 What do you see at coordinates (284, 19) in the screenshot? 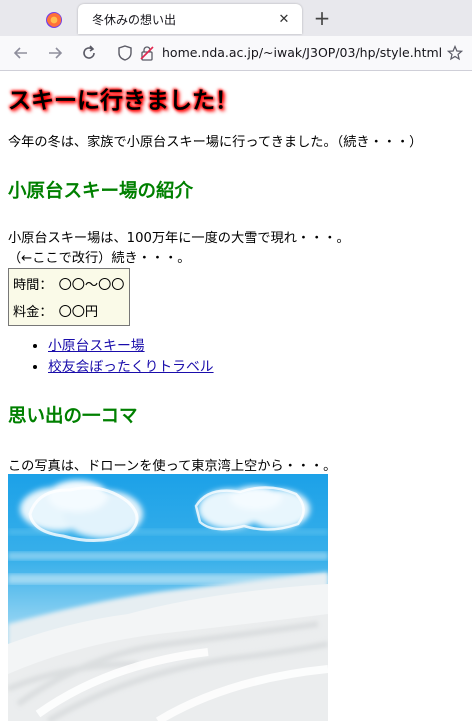
I see `close-tab-icon: ✕` at bounding box center [284, 19].